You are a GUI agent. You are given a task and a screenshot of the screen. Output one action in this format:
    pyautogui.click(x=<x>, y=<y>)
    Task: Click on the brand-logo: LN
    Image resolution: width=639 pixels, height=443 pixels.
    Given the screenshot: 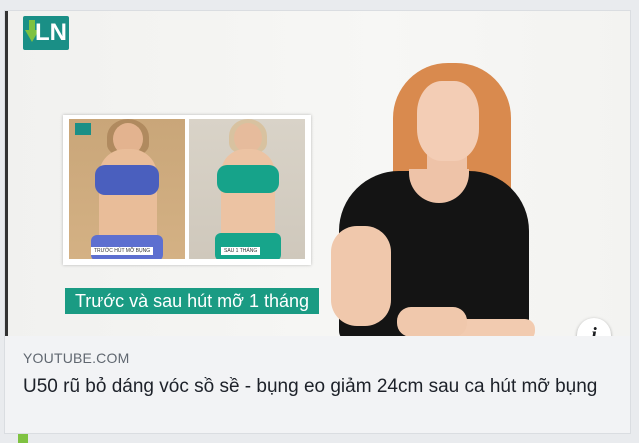 What is the action you would take?
    pyautogui.click(x=46, y=33)
    